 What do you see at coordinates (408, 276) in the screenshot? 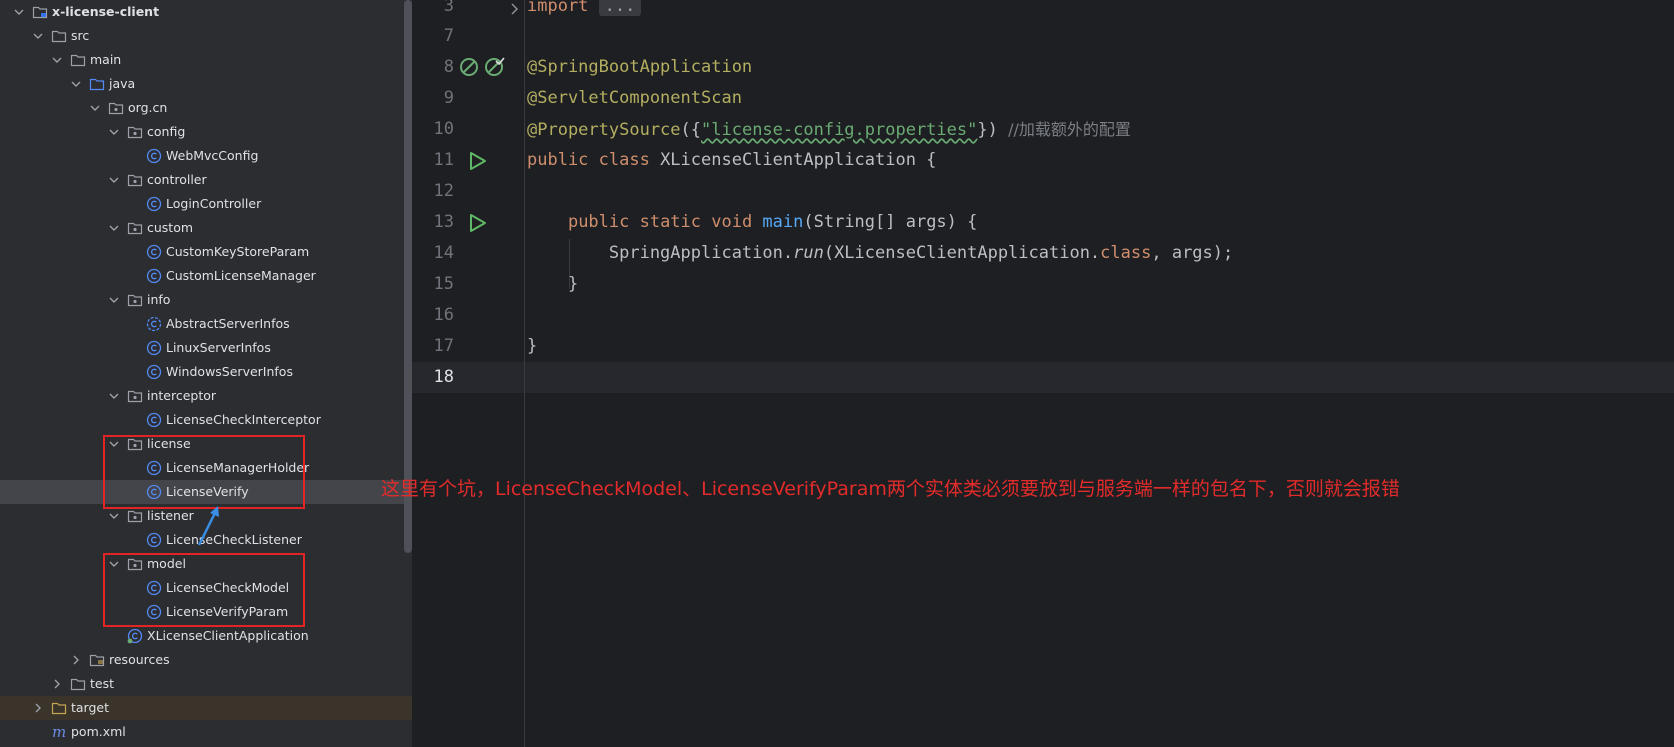
I see `tree-scrollbar` at bounding box center [408, 276].